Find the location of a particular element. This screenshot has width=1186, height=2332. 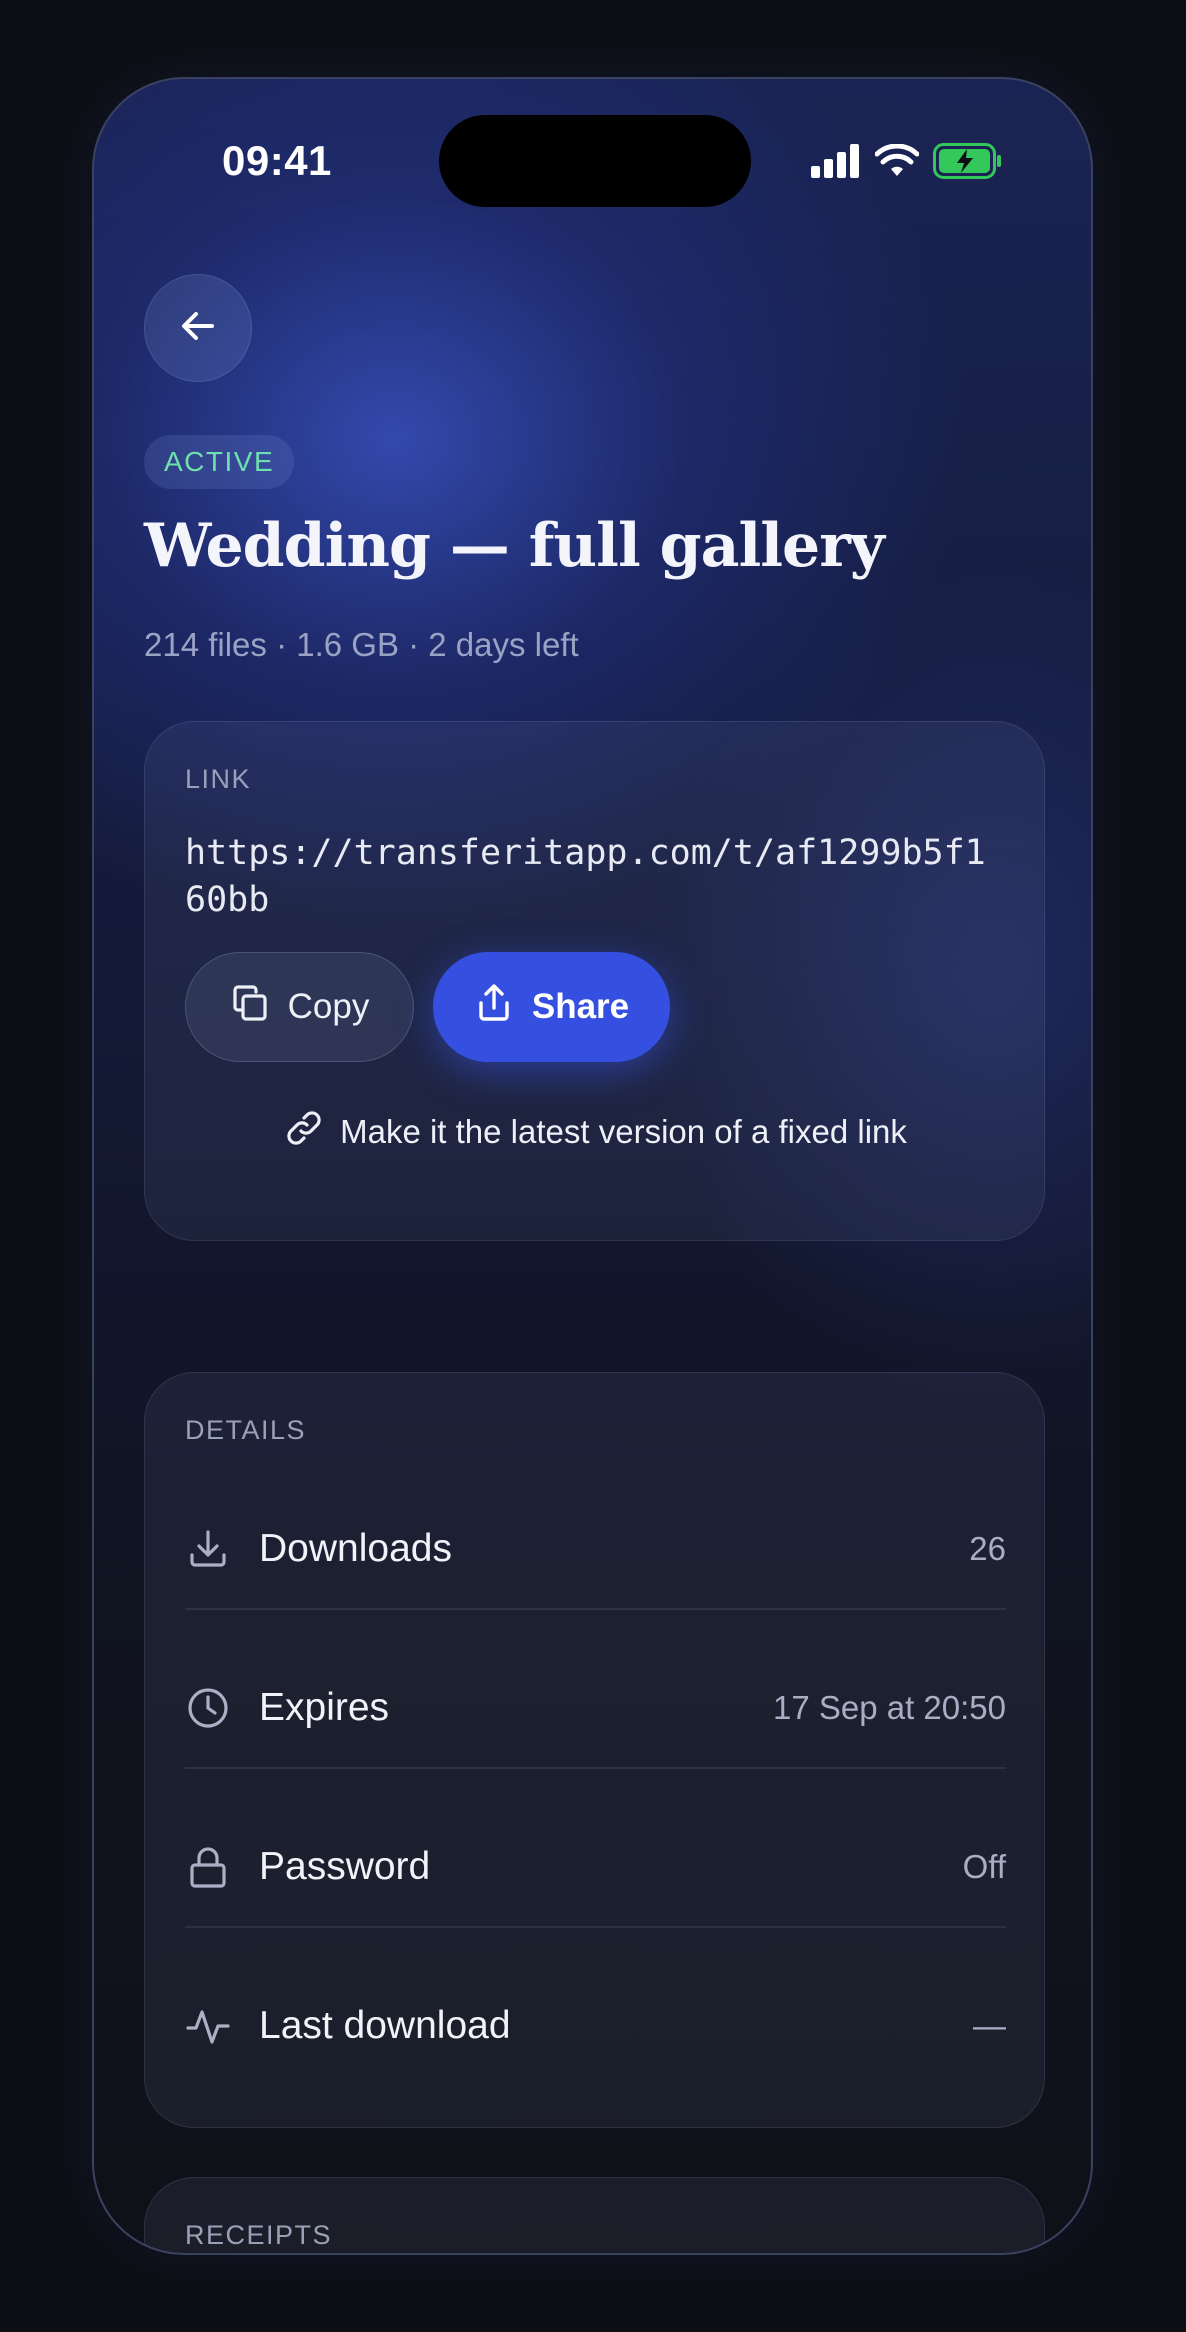

cellular-signal-icon is located at coordinates (836, 163).